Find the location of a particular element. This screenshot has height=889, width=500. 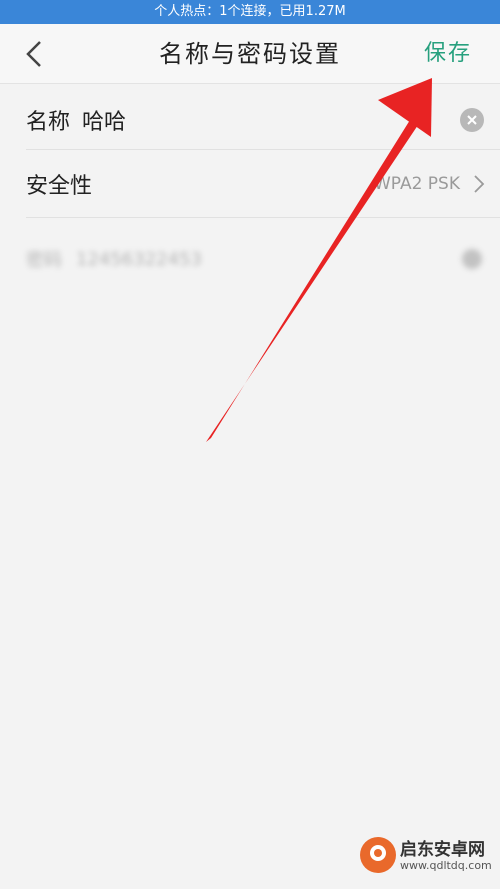

security-label: 安全性 is located at coordinates (59, 186).